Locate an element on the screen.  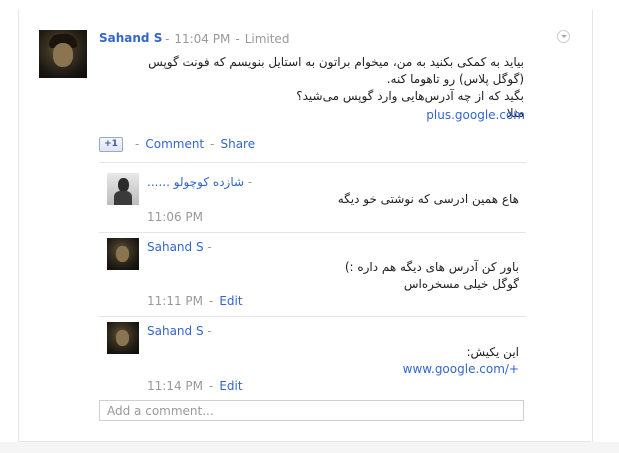
comment-meta: 11:14 PM - Edit is located at coordinates (195, 386).